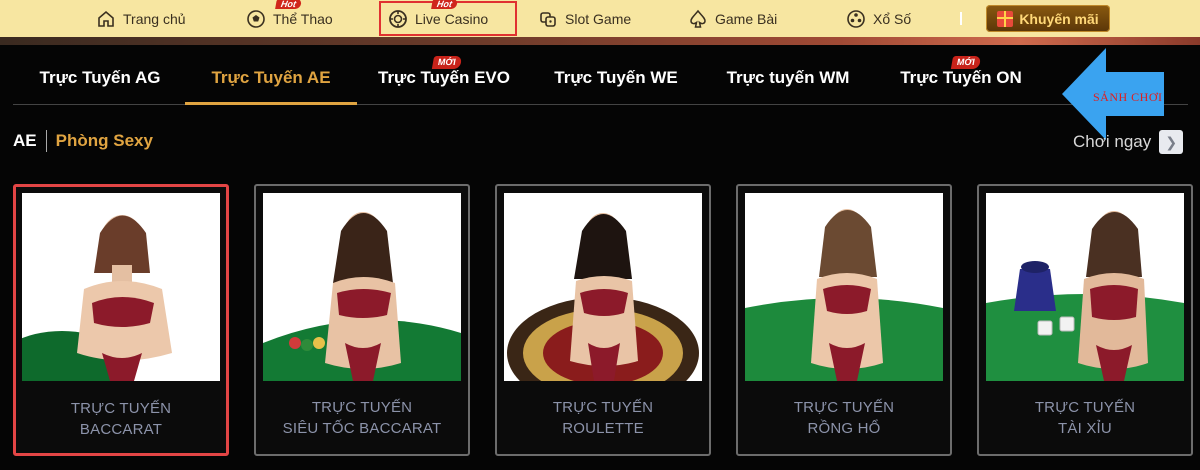 The image size is (1200, 470). What do you see at coordinates (121, 429) in the screenshot?
I see `card-subtitle: BACCARAT` at bounding box center [121, 429].